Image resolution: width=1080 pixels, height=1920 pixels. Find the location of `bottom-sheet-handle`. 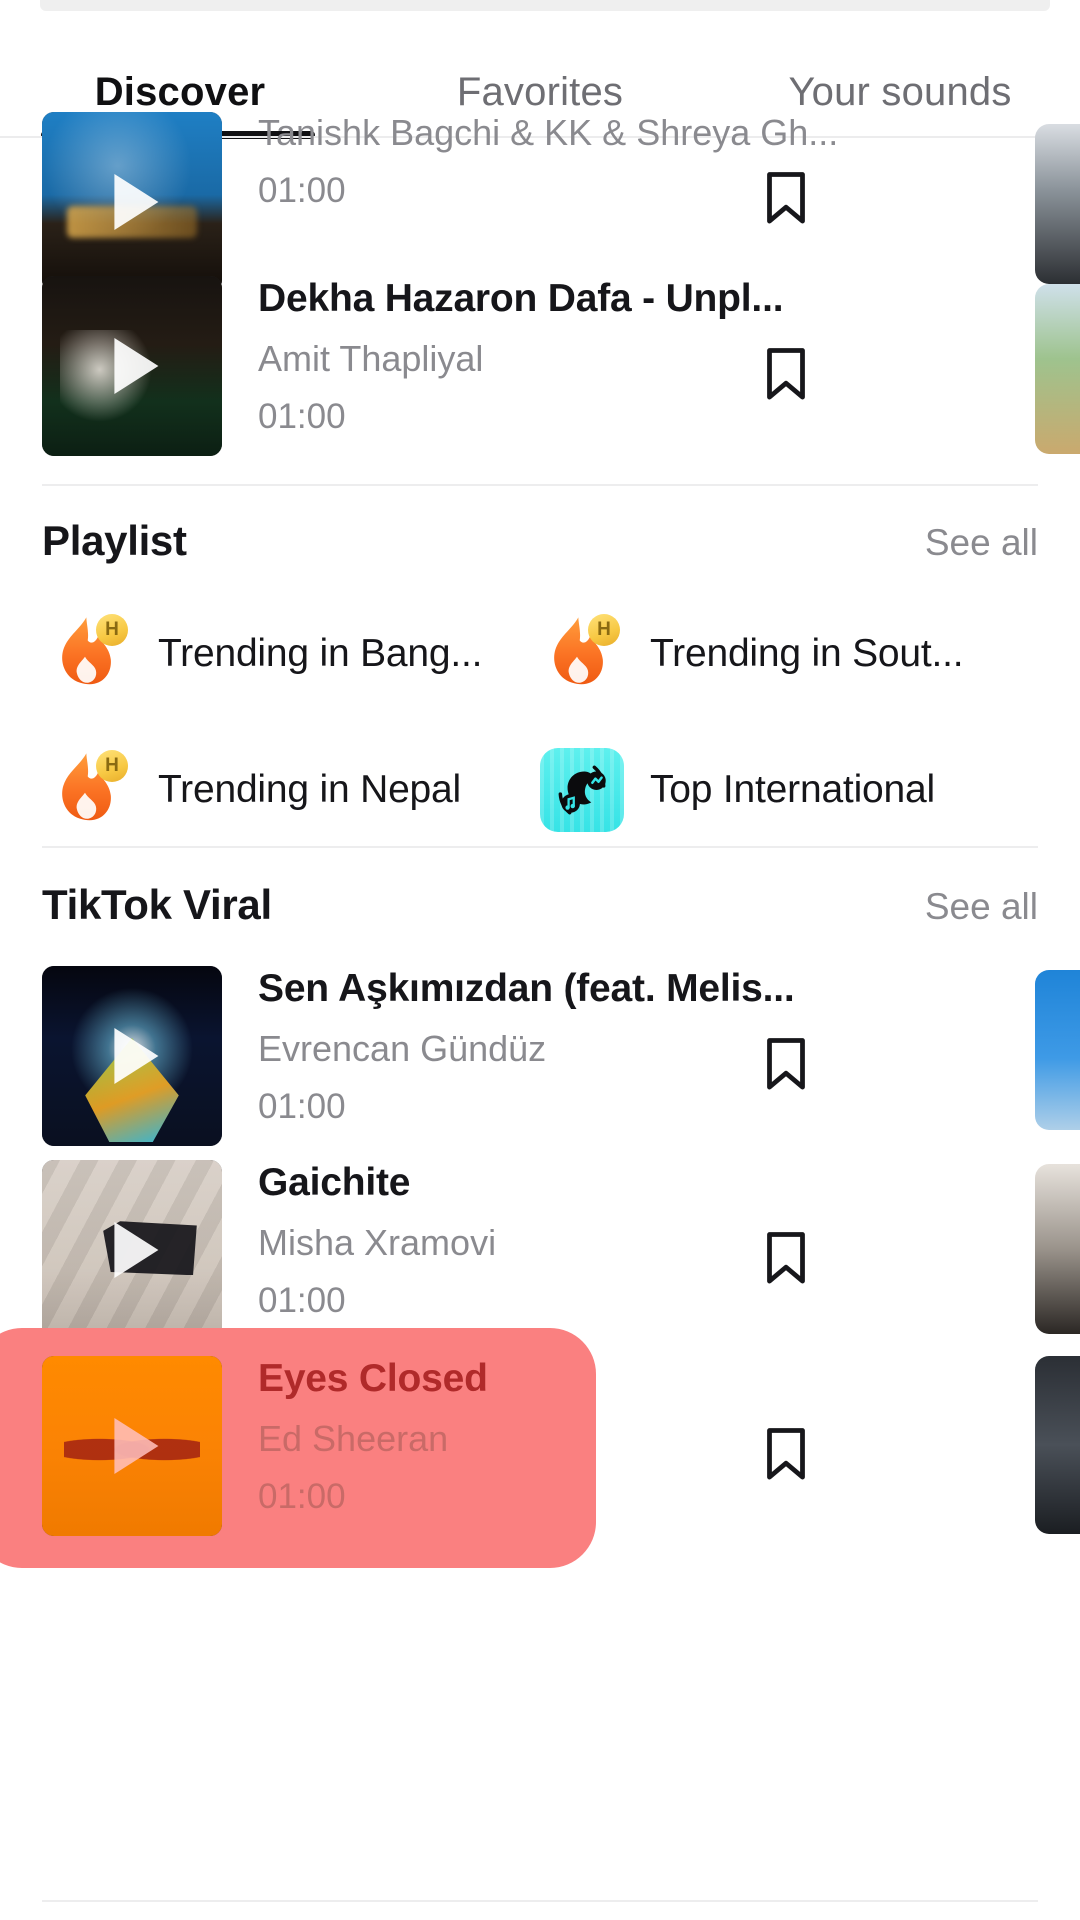

bottom-sheet-handle is located at coordinates (545, 5).